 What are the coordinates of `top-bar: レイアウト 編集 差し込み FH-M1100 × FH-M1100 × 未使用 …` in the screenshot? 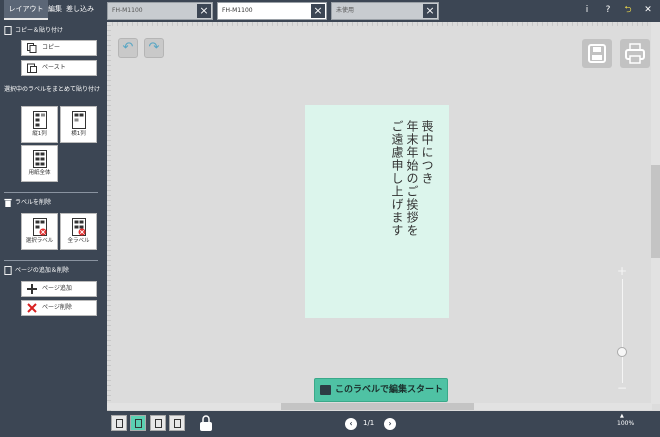 It's located at (330, 10).